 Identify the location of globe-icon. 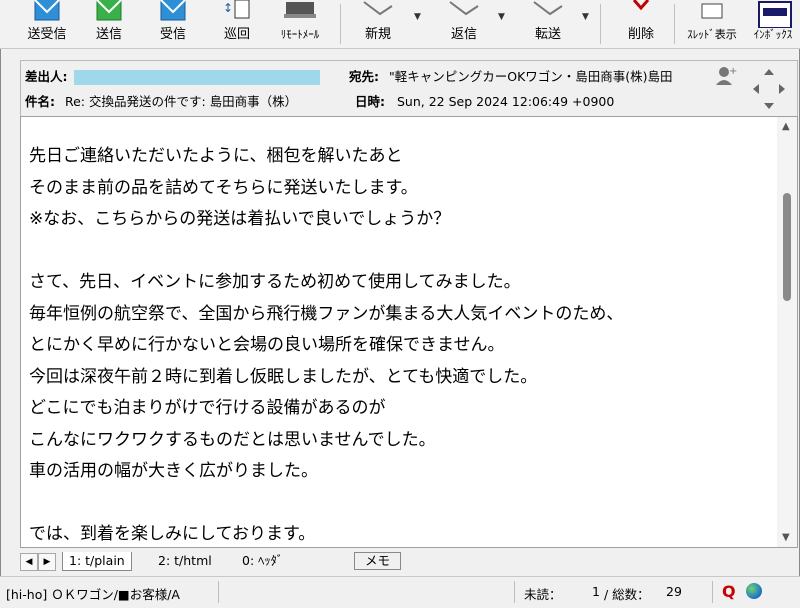
(754, 591).